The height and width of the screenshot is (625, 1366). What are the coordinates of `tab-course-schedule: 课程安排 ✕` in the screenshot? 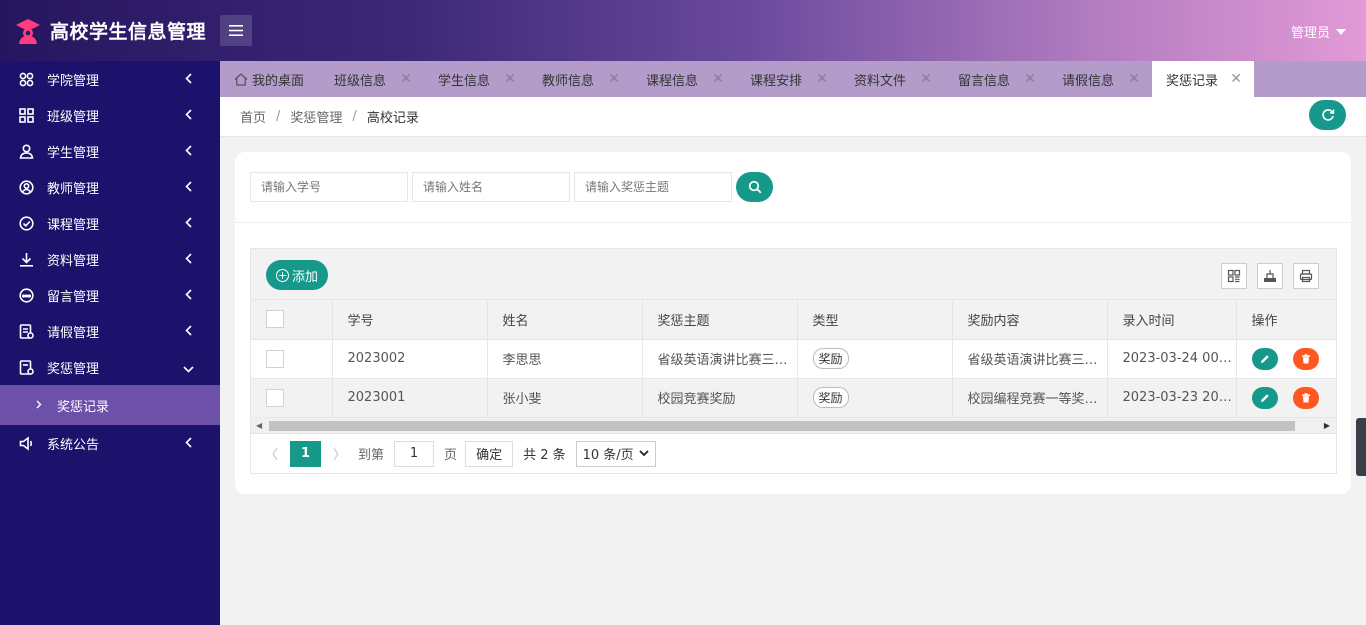 It's located at (788, 79).